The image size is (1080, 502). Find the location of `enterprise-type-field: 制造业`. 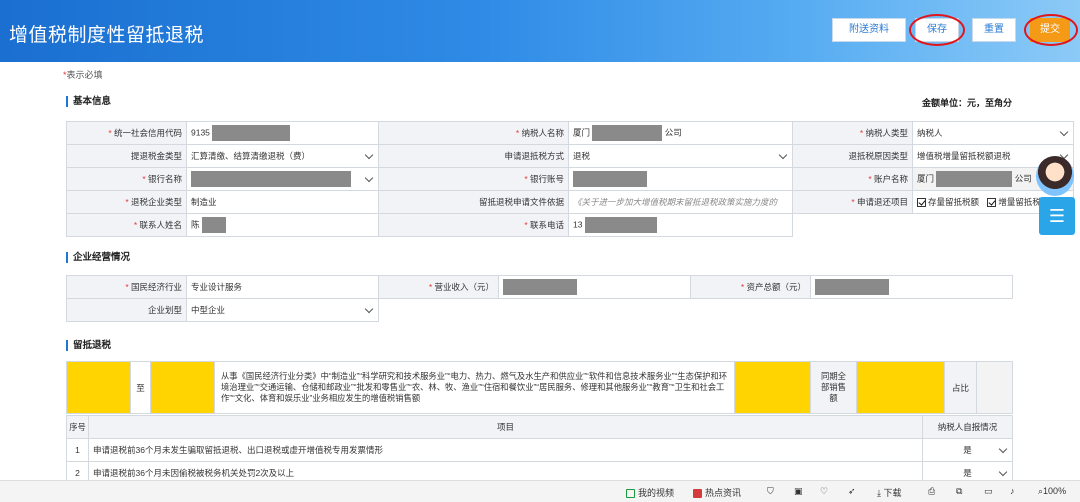

enterprise-type-field: 制造业 is located at coordinates (282, 202).